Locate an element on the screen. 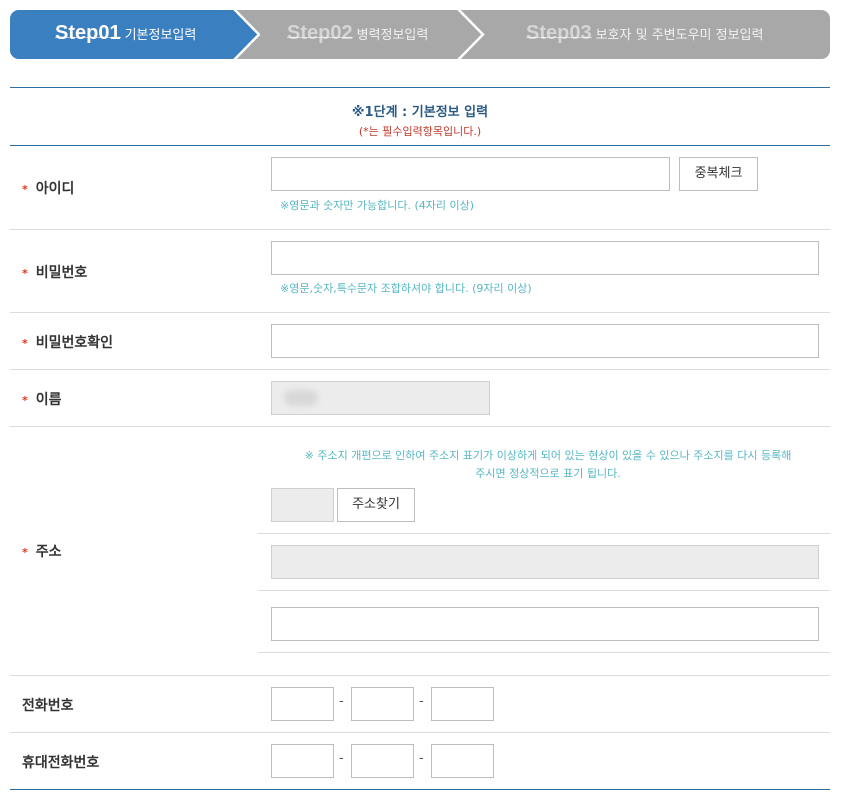 The width and height of the screenshot is (856, 803). phone-label: 전화번호 is located at coordinates (48, 706).